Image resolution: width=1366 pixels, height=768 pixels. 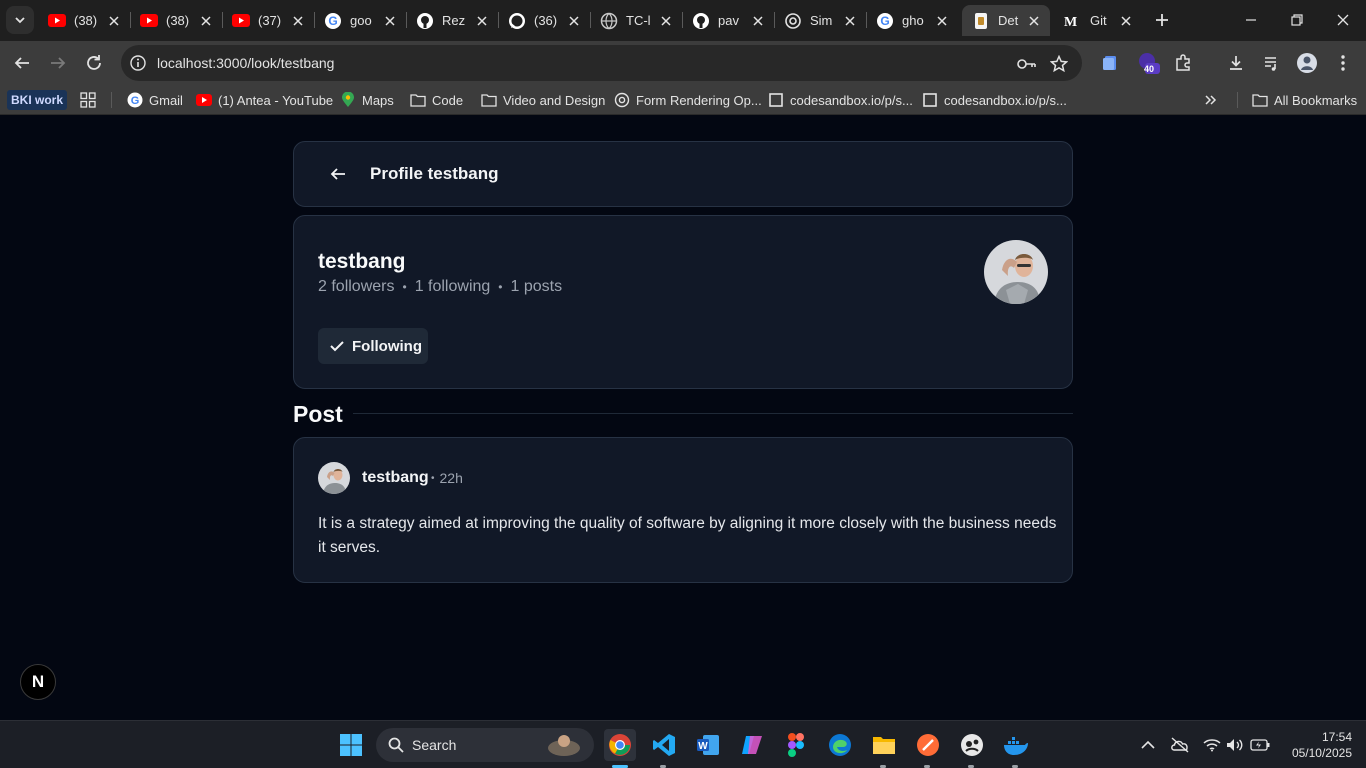 I want to click on browser-tab: Rez, so click(x=452, y=20).